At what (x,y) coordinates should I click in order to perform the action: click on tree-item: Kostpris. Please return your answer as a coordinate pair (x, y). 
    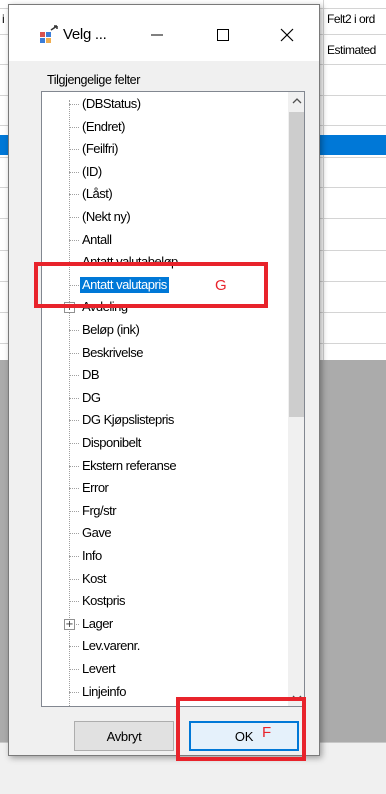
    Looking at the image, I should click on (165, 601).